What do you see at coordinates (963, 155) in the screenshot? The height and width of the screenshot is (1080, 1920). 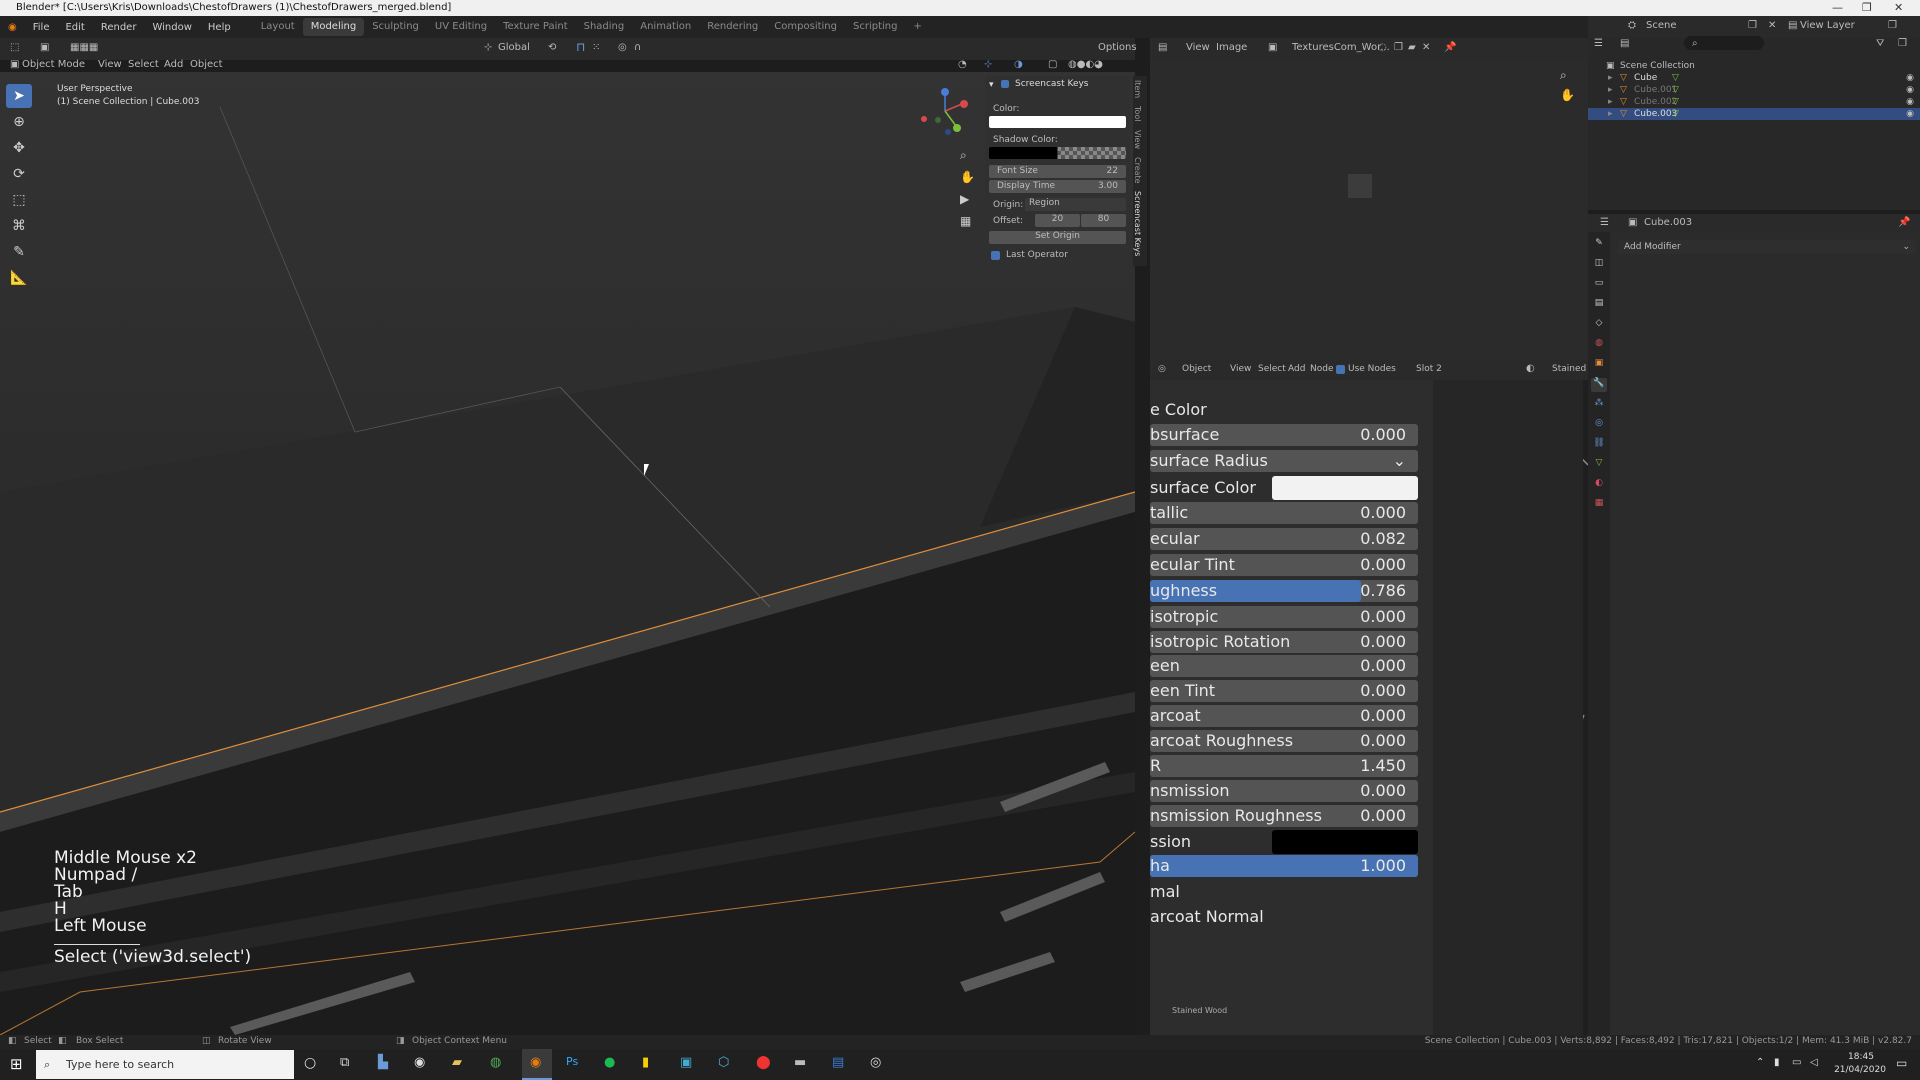 I see `zoom-icon: ⌕` at bounding box center [963, 155].